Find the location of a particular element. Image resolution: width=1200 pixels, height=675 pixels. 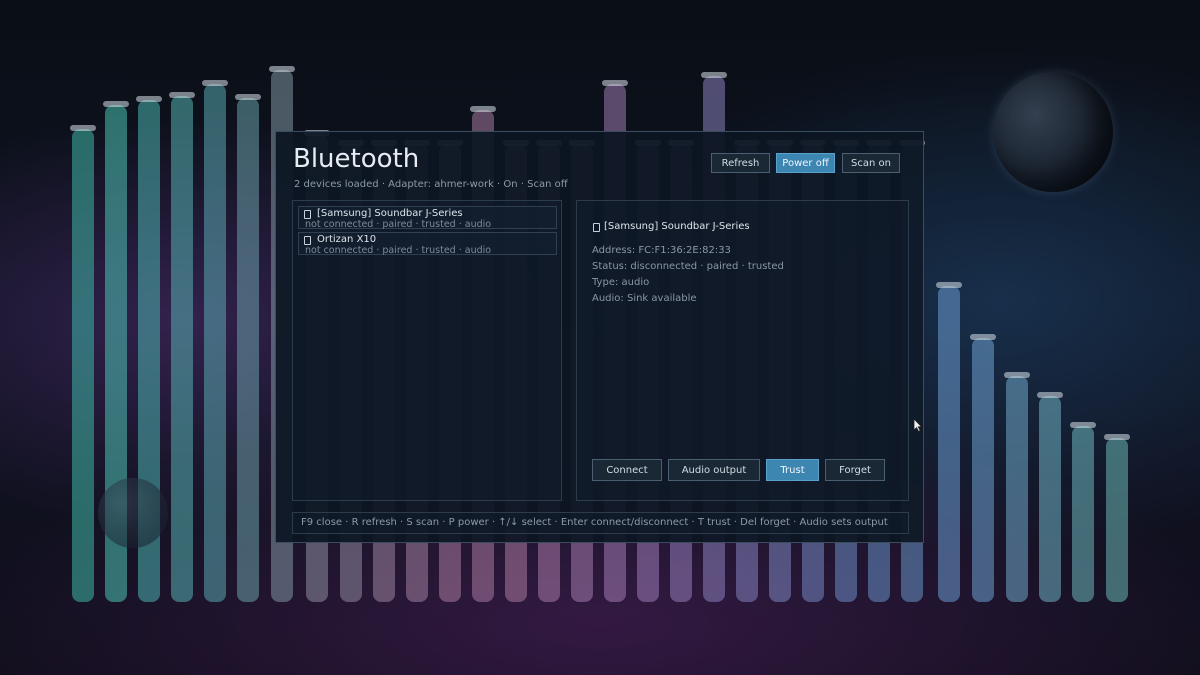

mouse-cursor-icon is located at coordinates (918, 425).